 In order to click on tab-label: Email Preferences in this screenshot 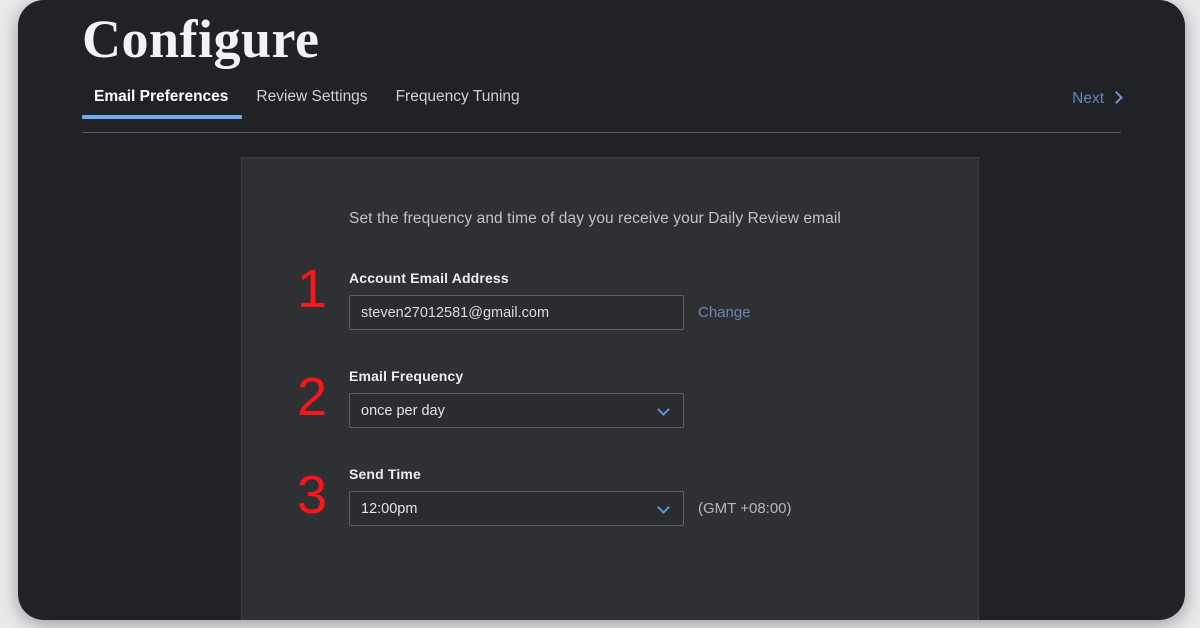, I will do `click(161, 96)`.